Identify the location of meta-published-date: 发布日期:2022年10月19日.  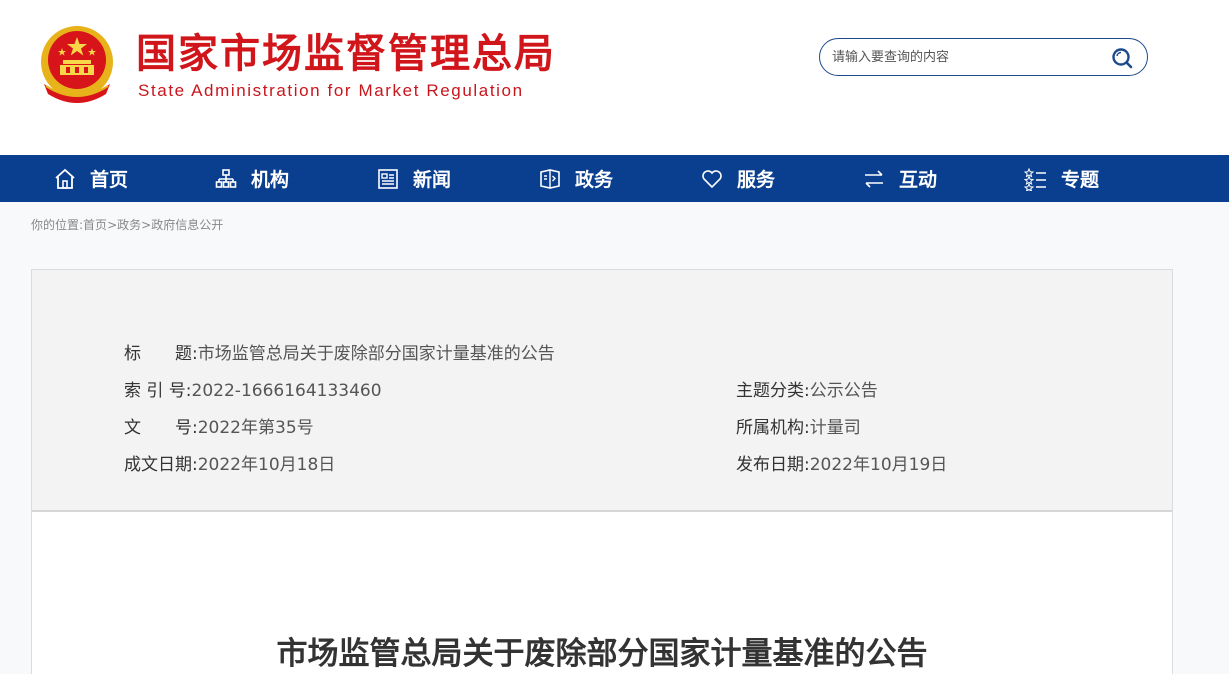
(841, 465).